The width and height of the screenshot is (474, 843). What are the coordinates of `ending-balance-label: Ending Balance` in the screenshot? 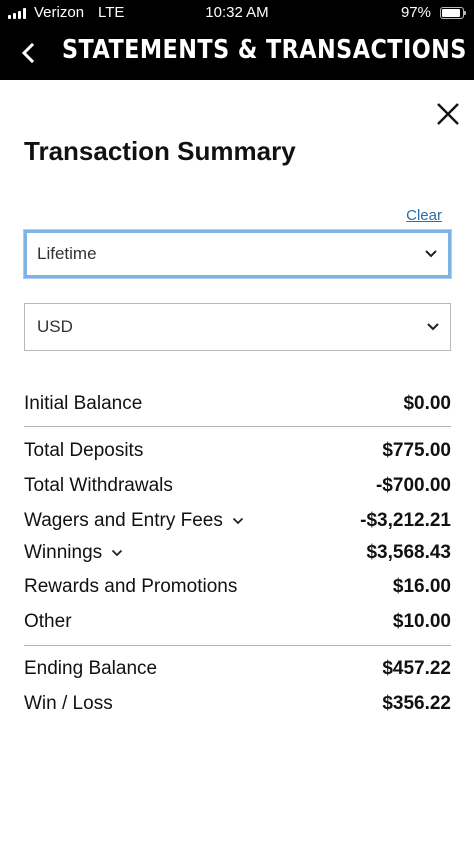 It's located at (91, 668).